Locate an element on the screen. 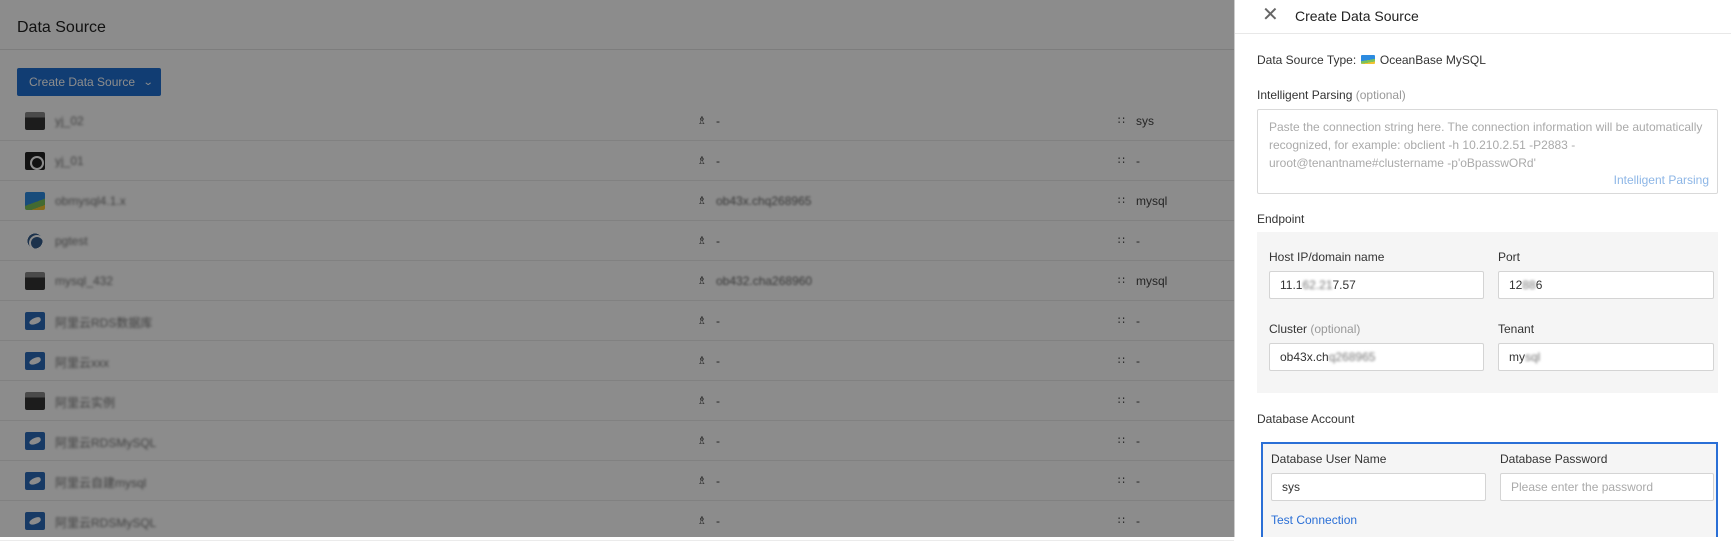 Image resolution: width=1731 pixels, height=541 pixels. host-value-masked: 62.21 is located at coordinates (1317, 285).